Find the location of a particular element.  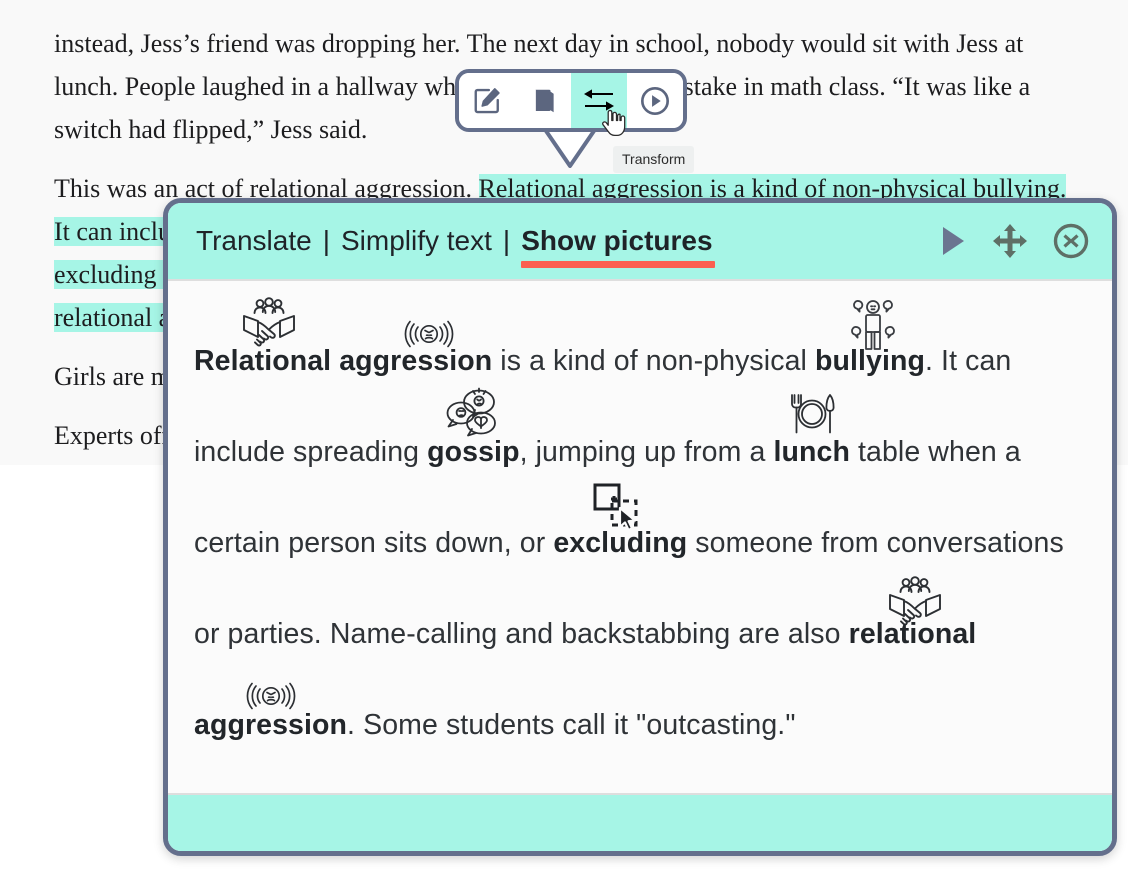

selection-mini-toolbar is located at coordinates (571, 100).